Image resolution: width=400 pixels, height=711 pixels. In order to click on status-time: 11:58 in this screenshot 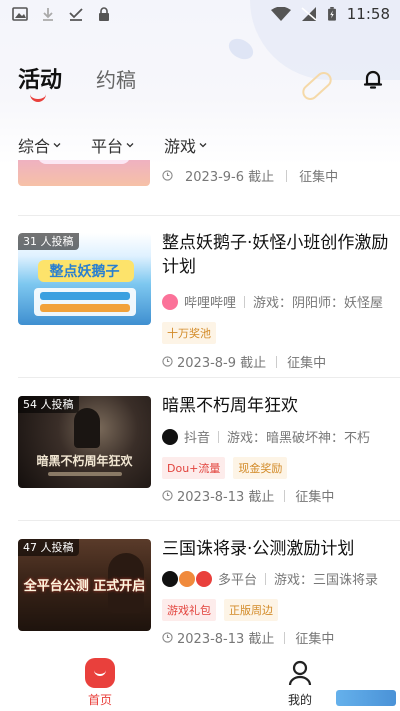, I will do `click(368, 14)`.